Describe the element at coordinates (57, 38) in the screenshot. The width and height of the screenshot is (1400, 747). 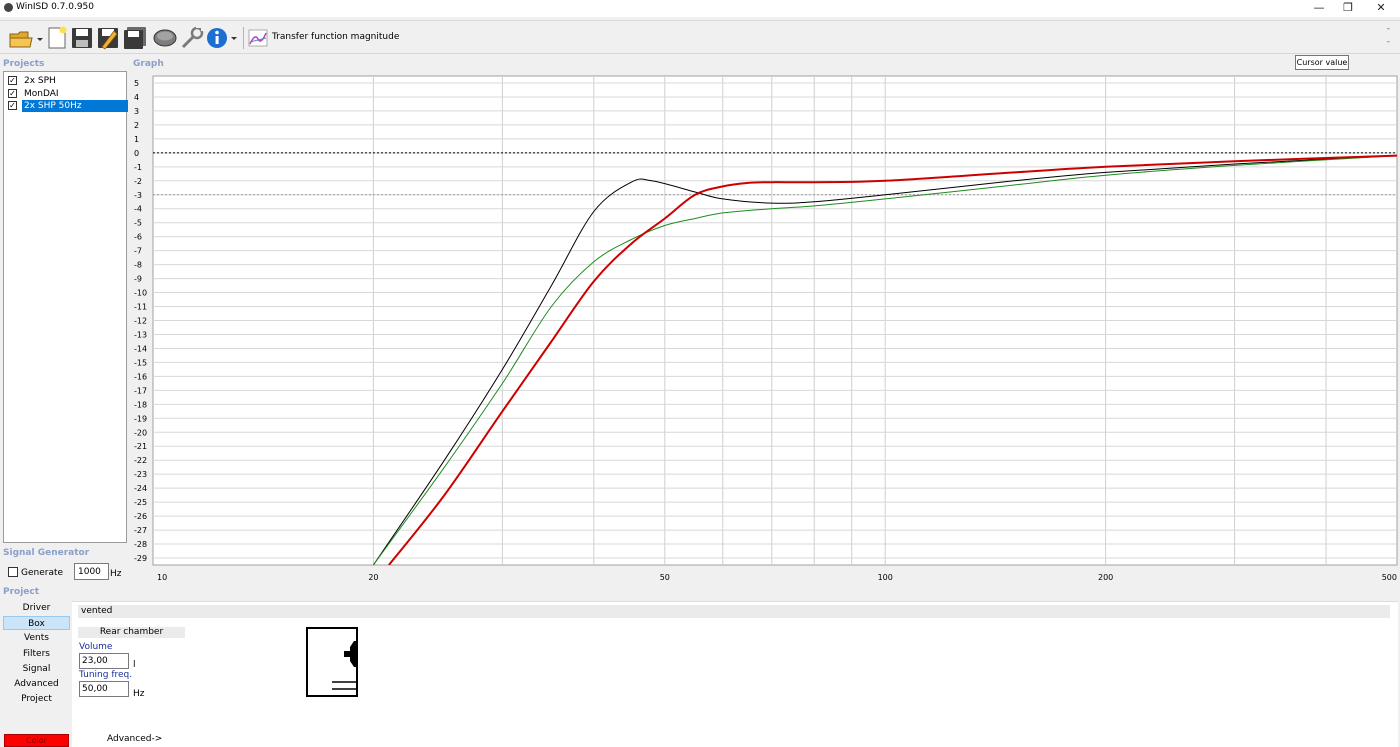
I see `new-project-icon` at that location.